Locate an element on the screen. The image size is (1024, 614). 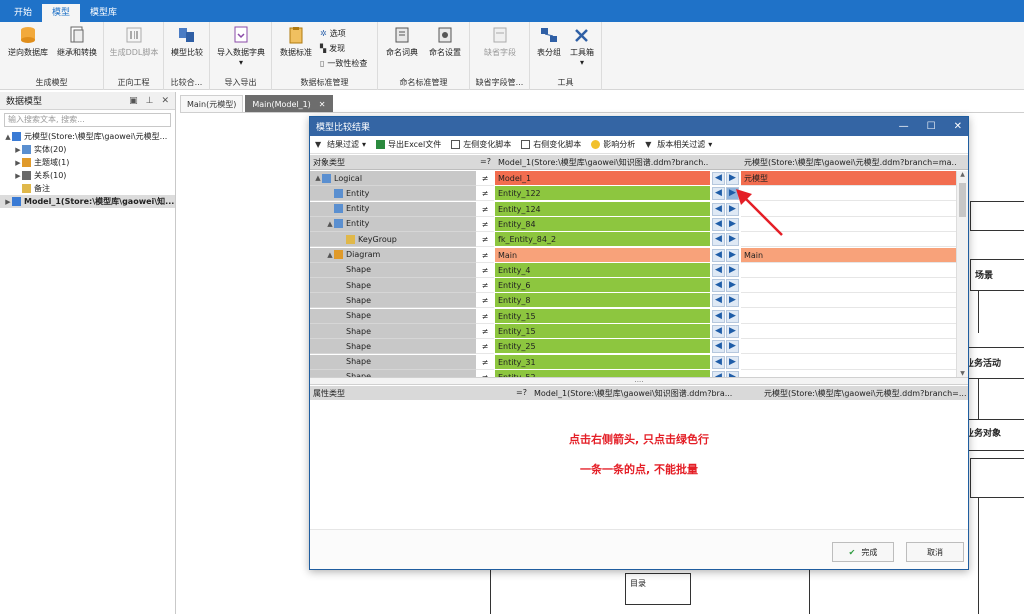
cancel-button: 取消 is located at coordinates (935, 552).